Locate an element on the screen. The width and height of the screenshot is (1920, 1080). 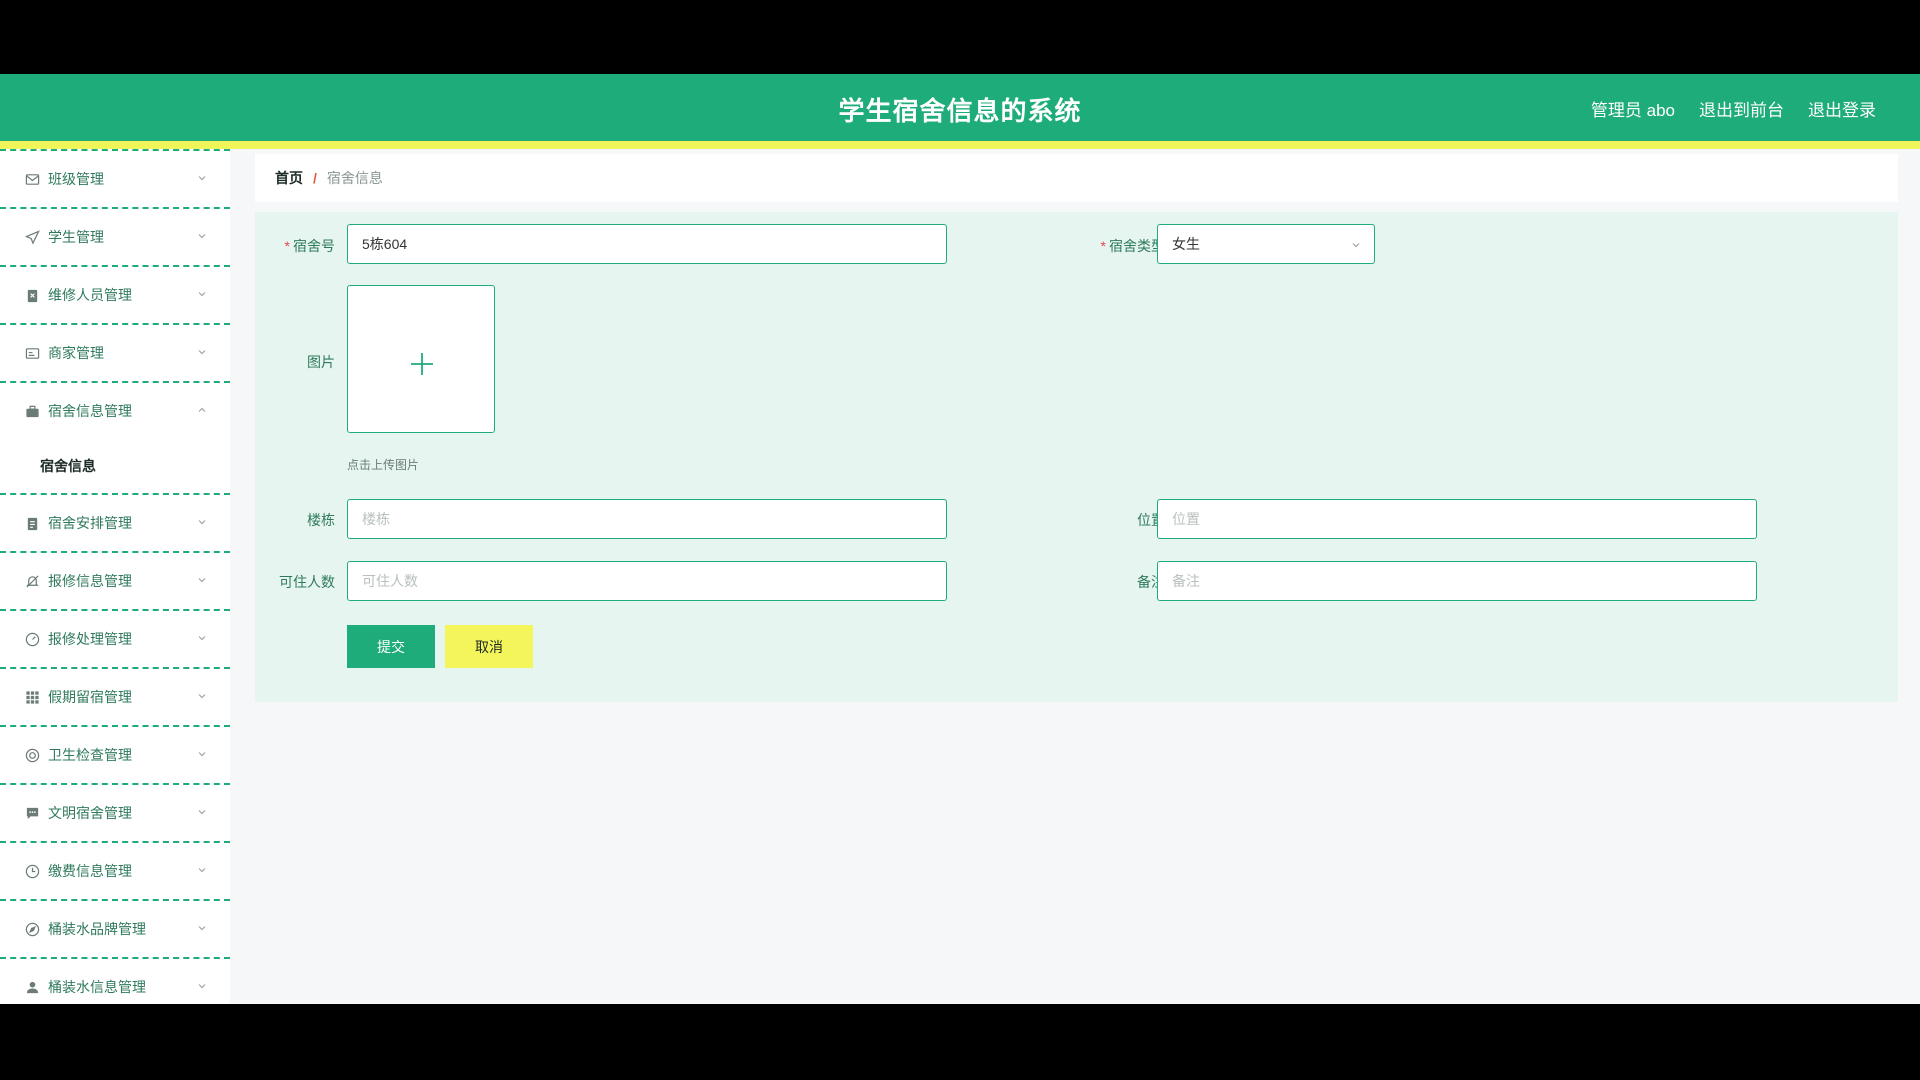
sidebar-item-label: 桶装水信息管理 is located at coordinates (97, 987).